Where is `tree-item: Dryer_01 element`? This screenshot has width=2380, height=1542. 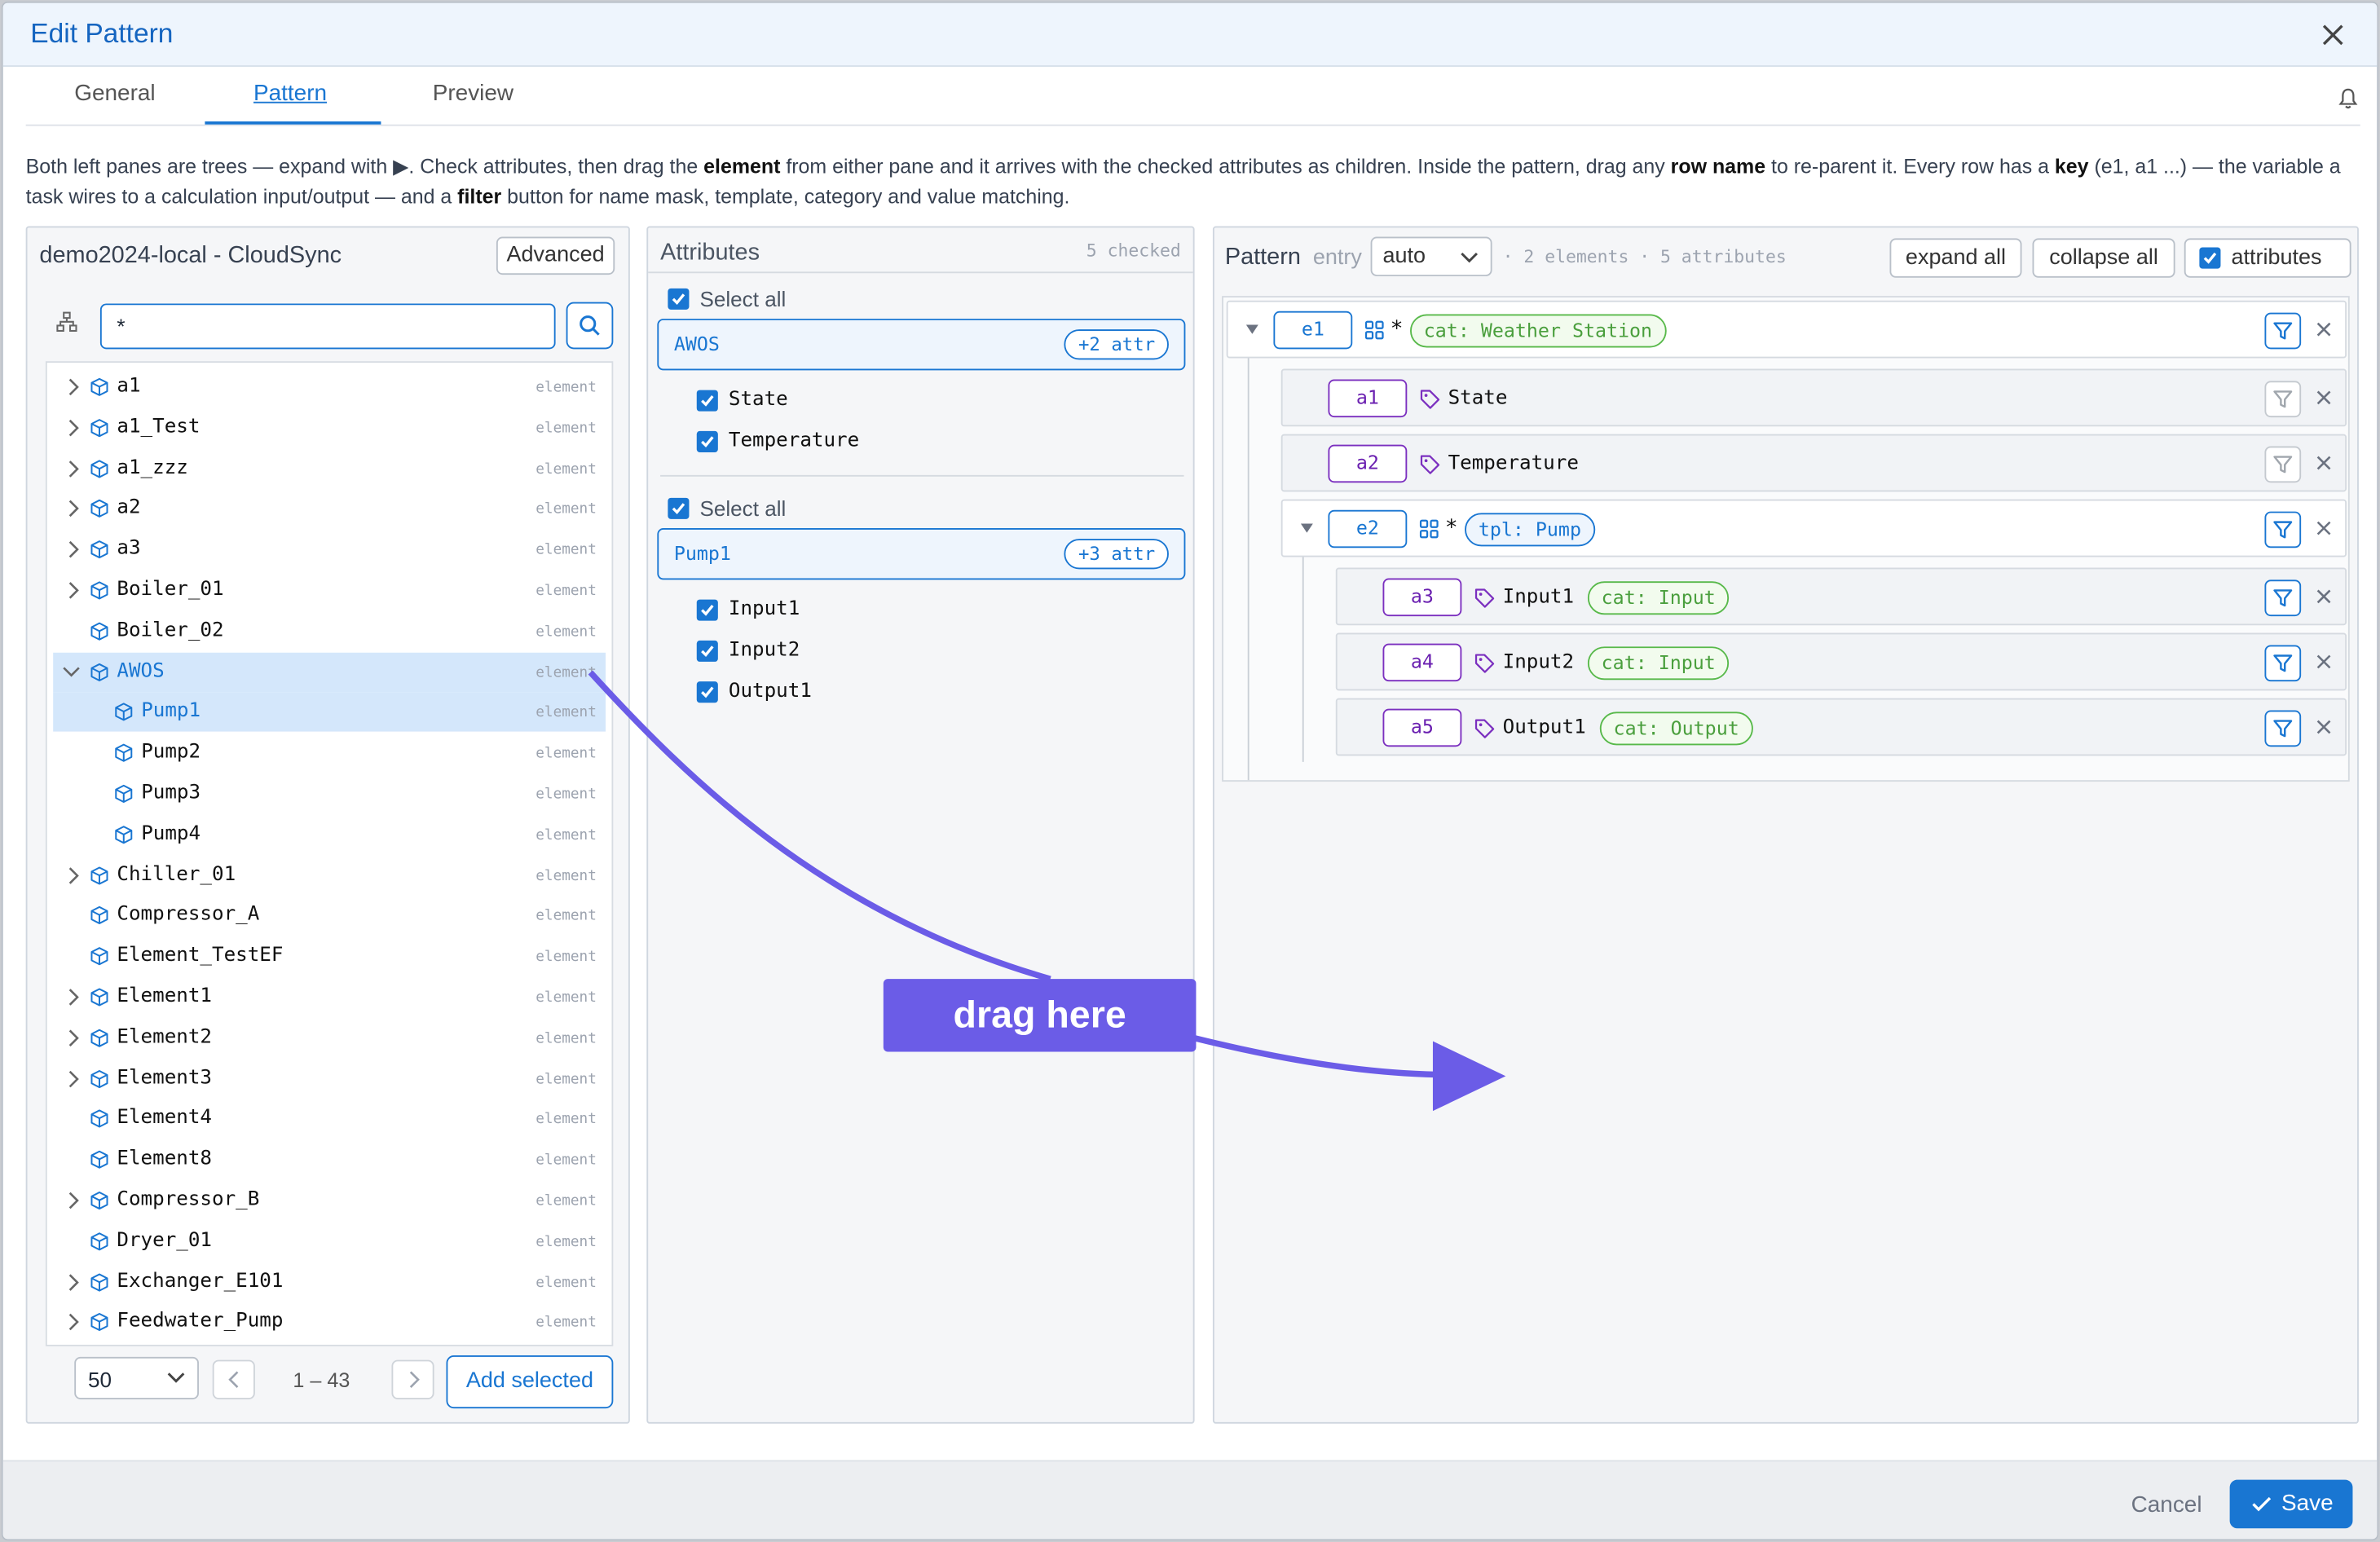
tree-item: Dryer_01 element is located at coordinates (330, 1242).